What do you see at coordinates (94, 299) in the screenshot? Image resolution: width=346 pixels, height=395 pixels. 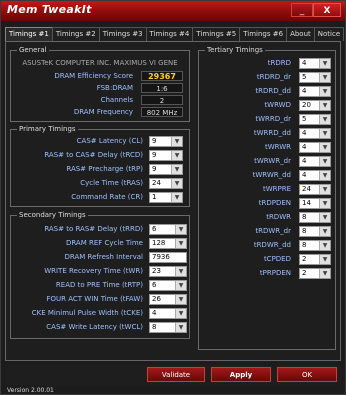 I see `tfaw-label: FOUR ACT WIN Time (tFAW)` at bounding box center [94, 299].